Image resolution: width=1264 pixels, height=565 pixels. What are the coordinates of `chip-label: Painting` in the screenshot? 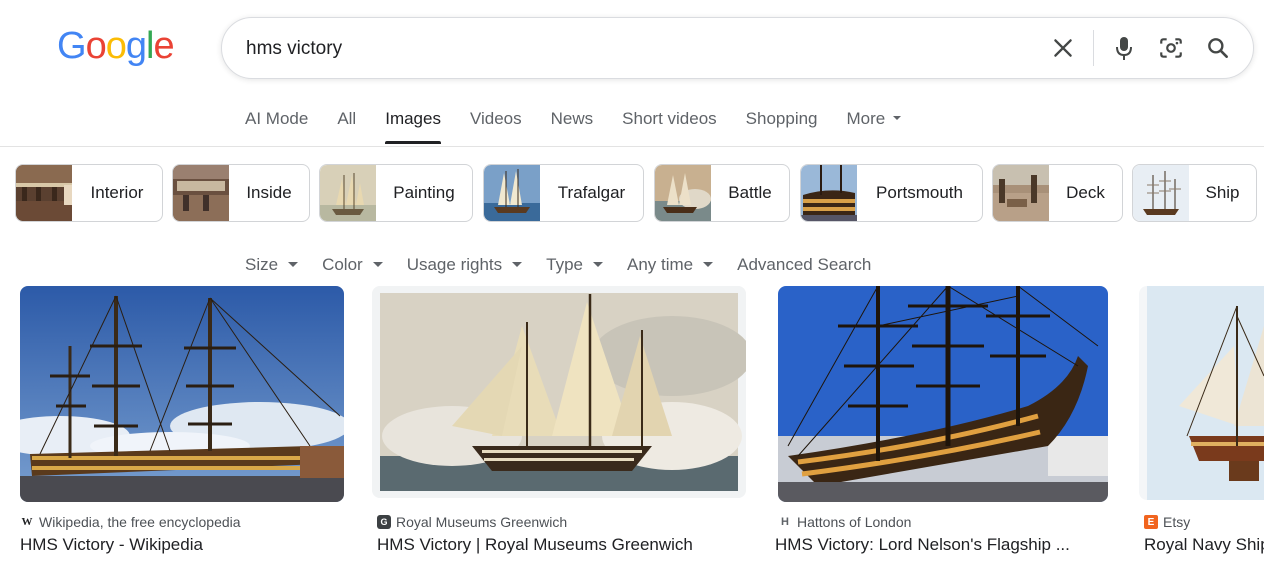 It's located at (424, 192).